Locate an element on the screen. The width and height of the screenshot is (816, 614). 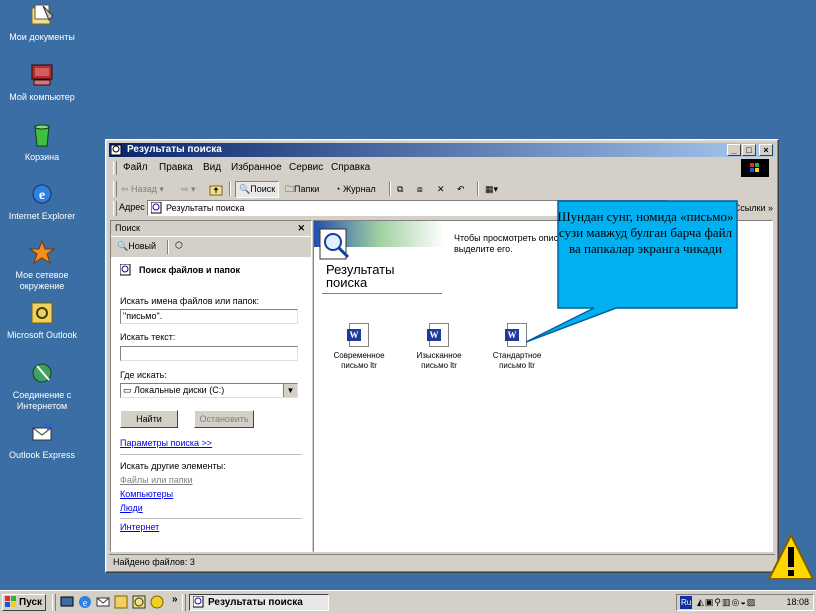
drive-icon: ▭ is located at coordinates (129, 390).